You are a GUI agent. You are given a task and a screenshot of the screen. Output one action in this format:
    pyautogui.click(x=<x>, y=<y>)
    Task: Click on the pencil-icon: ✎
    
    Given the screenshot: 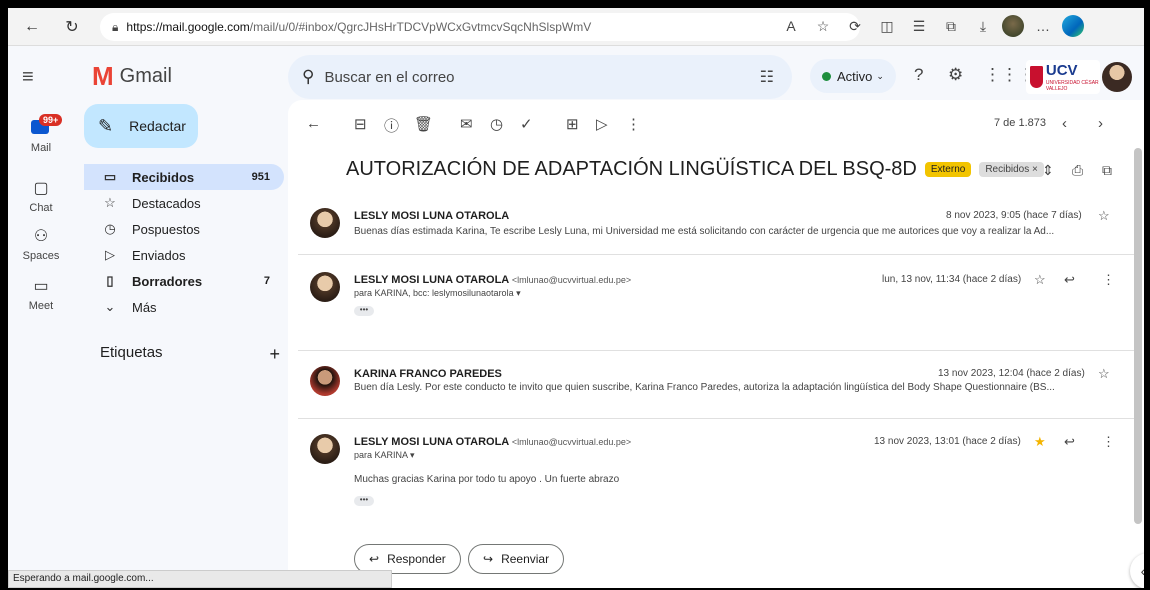 What is the action you would take?
    pyautogui.click(x=106, y=125)
    